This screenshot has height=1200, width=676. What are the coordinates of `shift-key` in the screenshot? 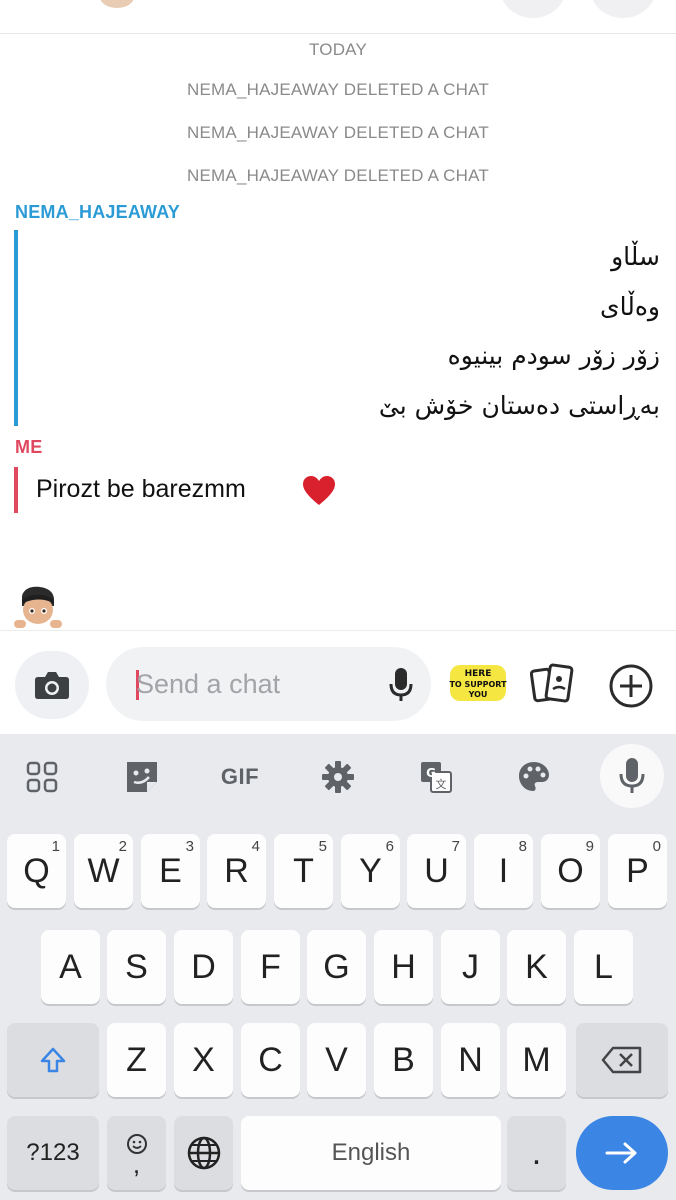 It's located at (53, 1060).